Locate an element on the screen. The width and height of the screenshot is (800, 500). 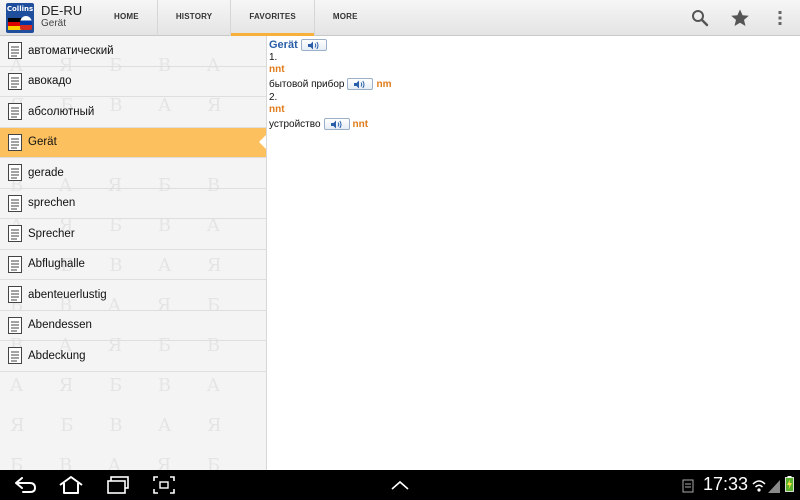
home-icon is located at coordinates (71, 485).